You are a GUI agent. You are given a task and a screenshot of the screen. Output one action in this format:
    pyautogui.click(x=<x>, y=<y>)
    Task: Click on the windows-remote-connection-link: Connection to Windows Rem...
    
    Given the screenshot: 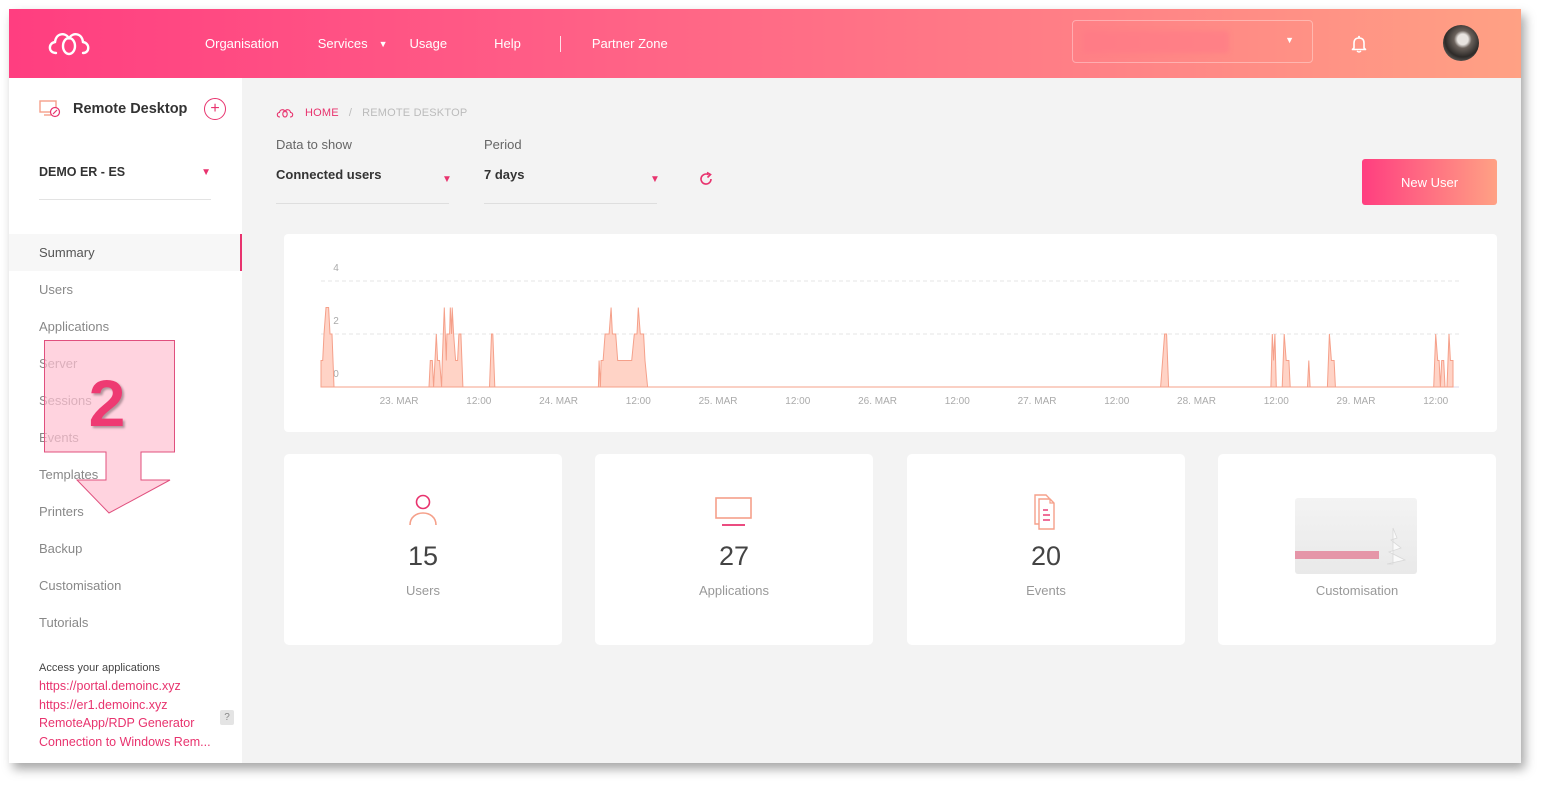 What is the action you would take?
    pyautogui.click(x=136, y=742)
    